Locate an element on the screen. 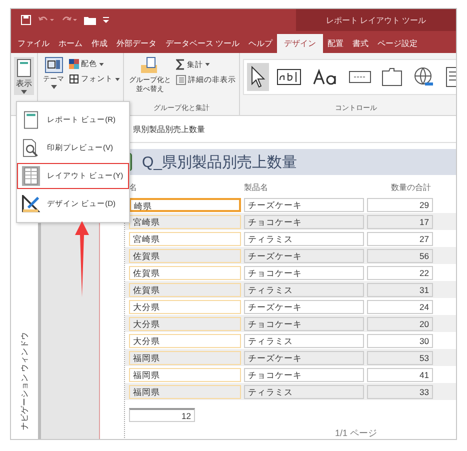 This screenshot has width=467, height=451. table-cell: 20 is located at coordinates (400, 323).